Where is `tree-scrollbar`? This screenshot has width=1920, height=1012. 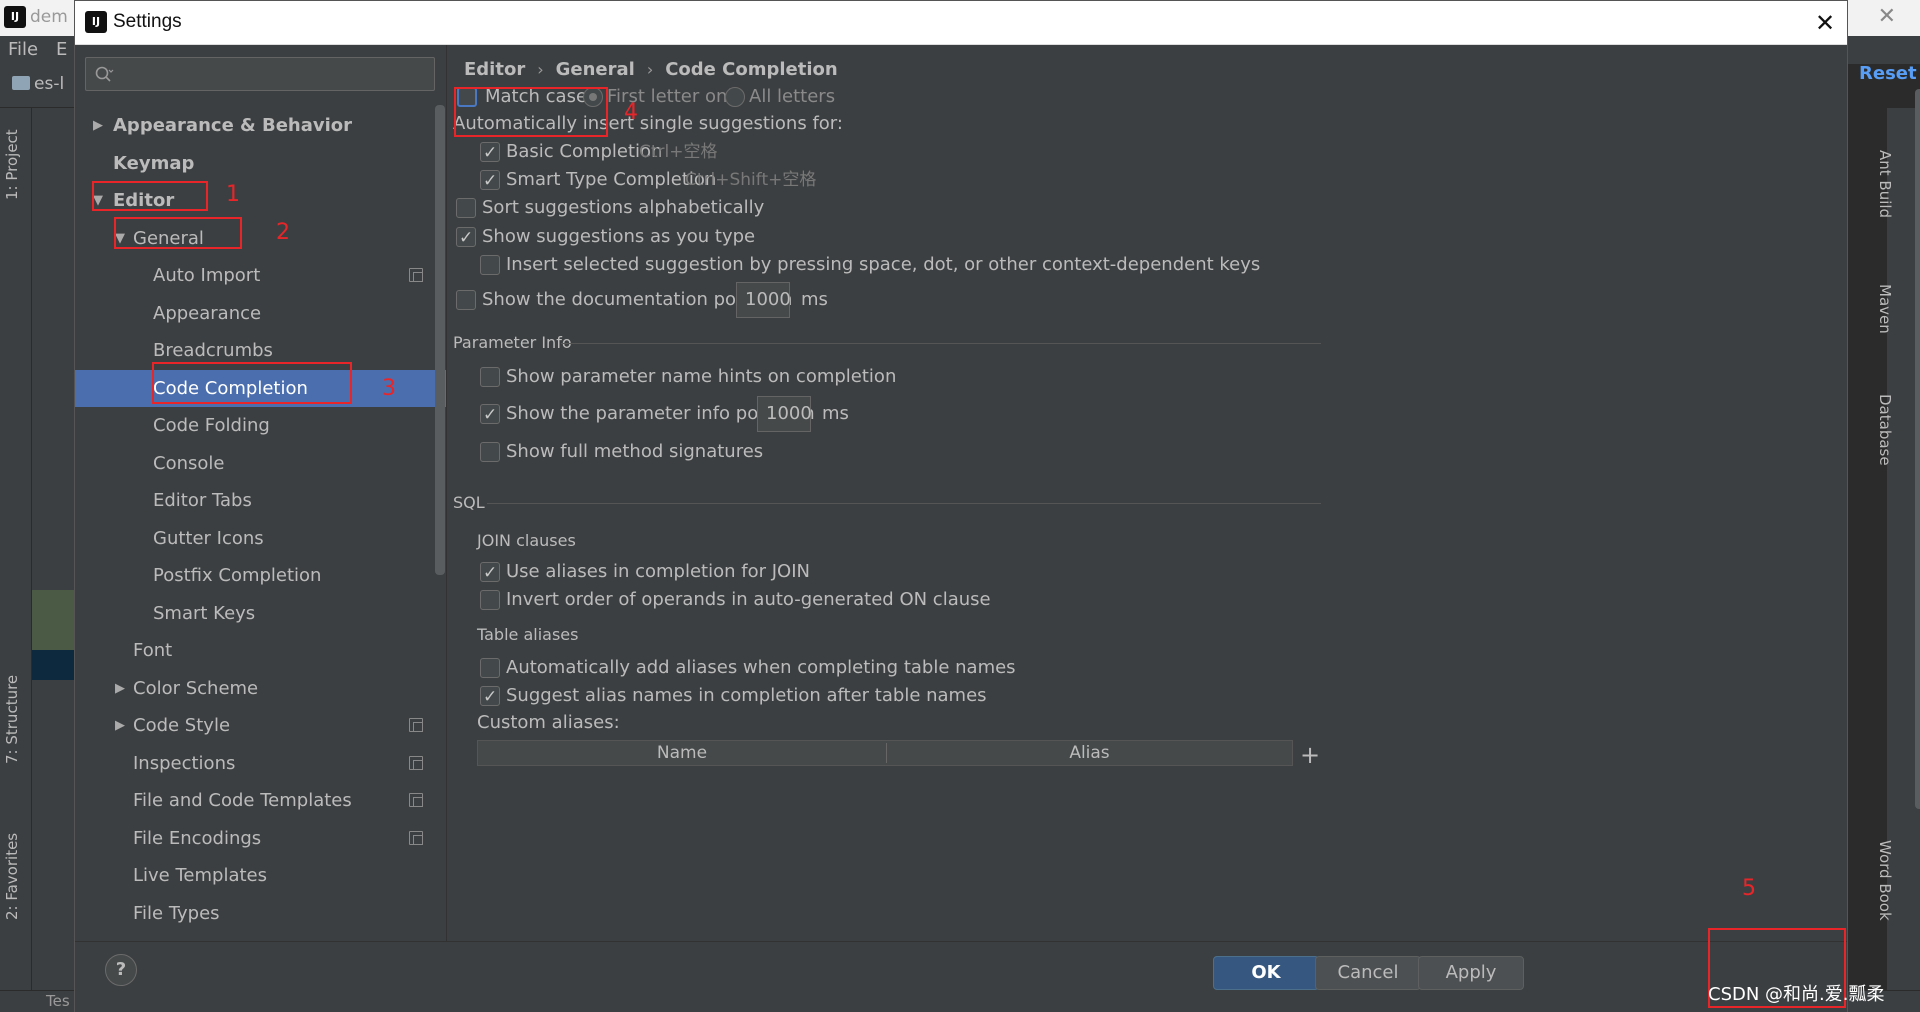
tree-scrollbar is located at coordinates (440, 340).